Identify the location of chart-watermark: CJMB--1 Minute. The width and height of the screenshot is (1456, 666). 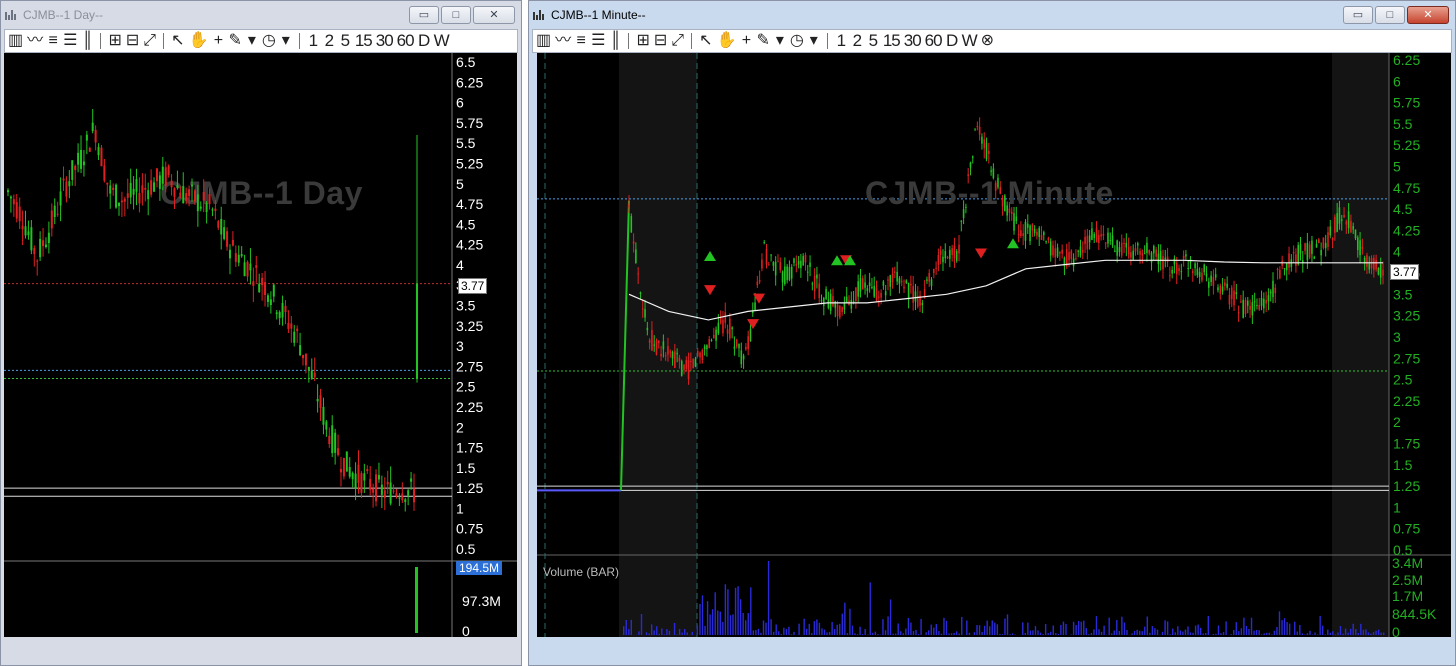
(989, 193).